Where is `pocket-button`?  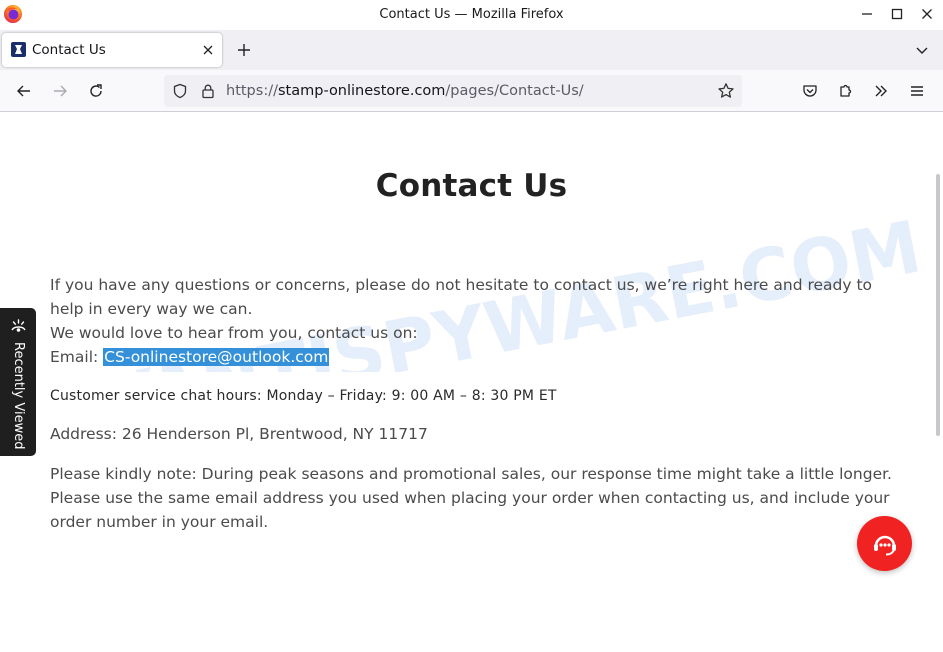
pocket-button is located at coordinates (810, 91).